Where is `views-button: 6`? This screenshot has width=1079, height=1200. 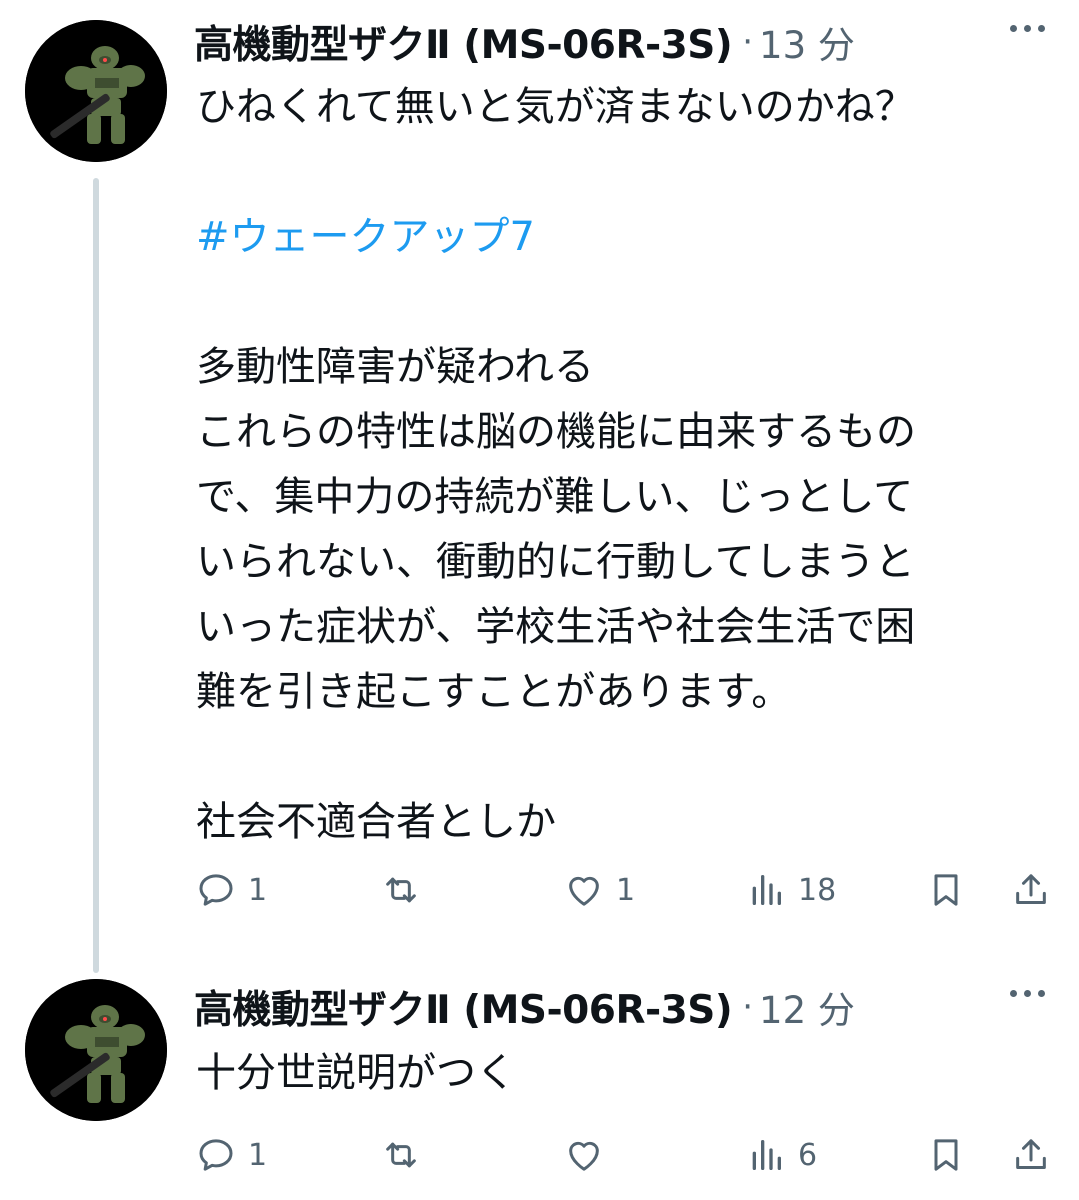 views-button: 6 is located at coordinates (781, 1155).